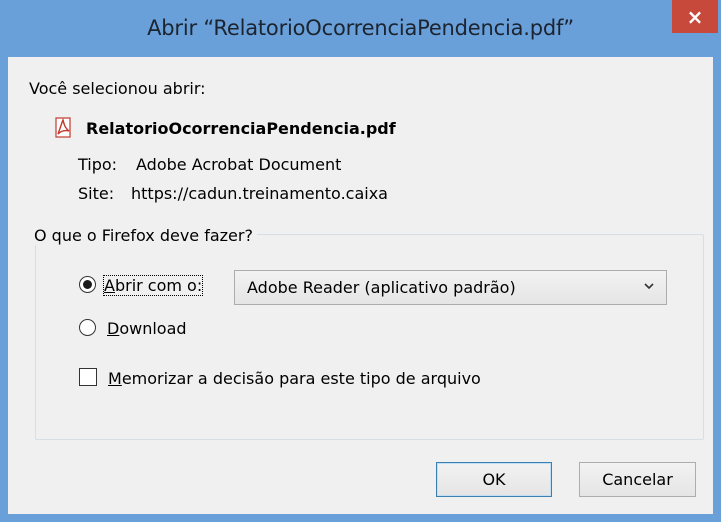  What do you see at coordinates (259, 193) in the screenshot?
I see `site-value: https://cadun.treinamento.caixa` at bounding box center [259, 193].